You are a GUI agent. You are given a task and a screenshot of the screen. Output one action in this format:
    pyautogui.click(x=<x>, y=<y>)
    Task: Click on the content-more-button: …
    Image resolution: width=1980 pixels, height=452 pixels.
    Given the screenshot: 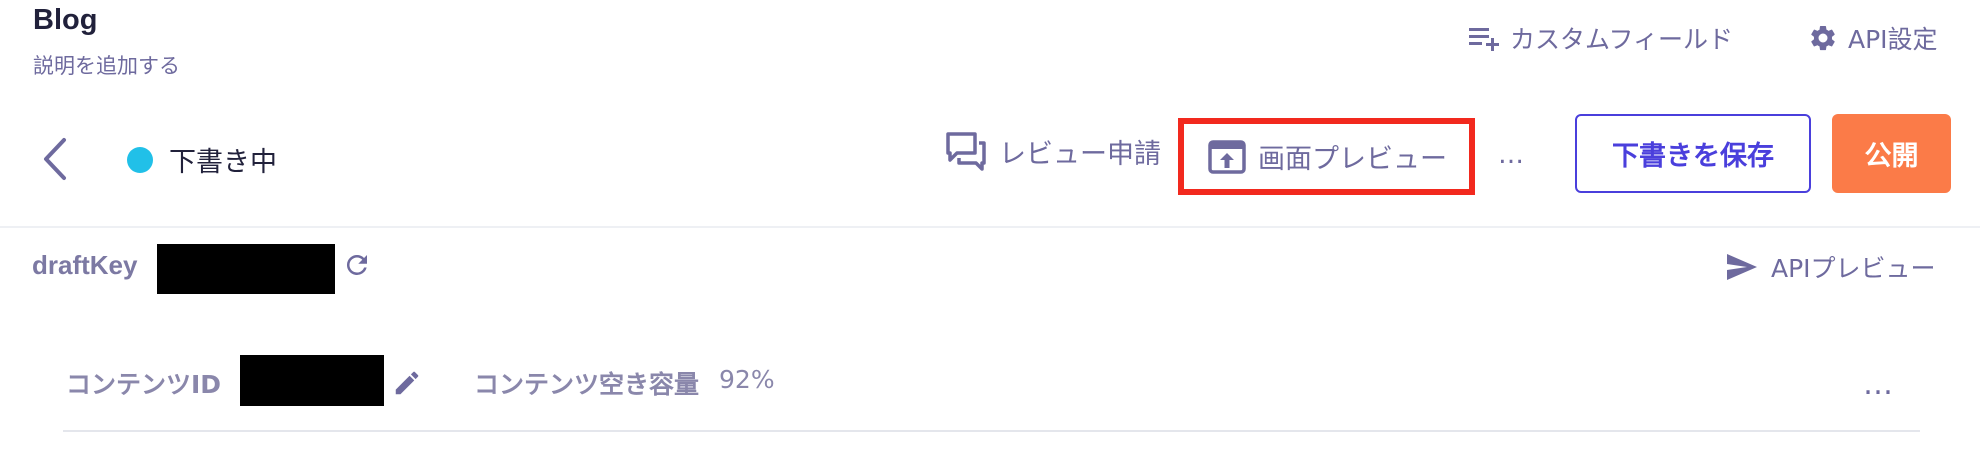 What is the action you would take?
    pyautogui.click(x=1878, y=384)
    